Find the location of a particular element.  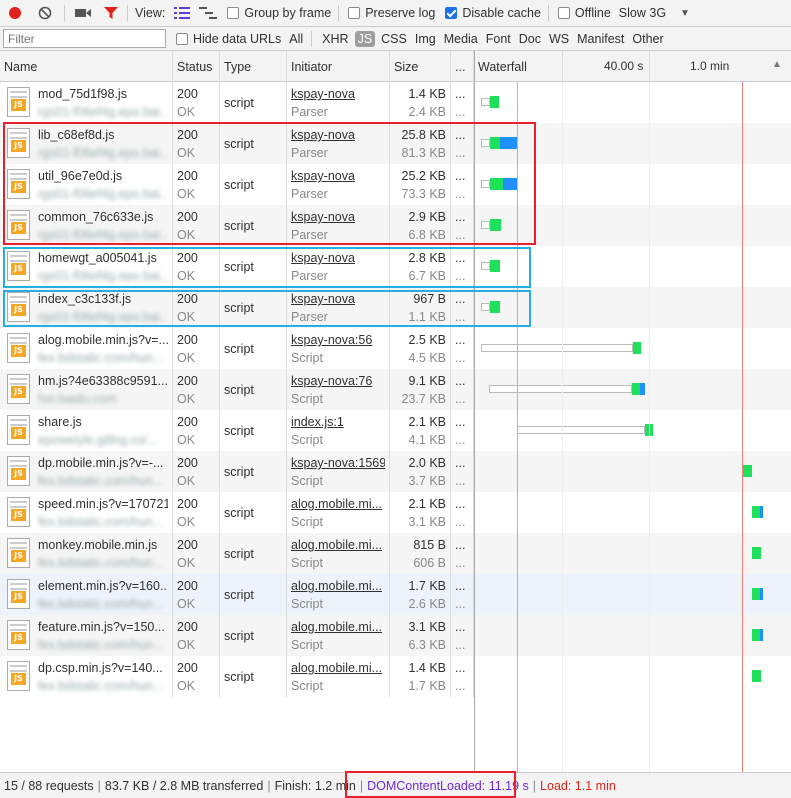

filter-type-xhr: XHR is located at coordinates (335, 39).